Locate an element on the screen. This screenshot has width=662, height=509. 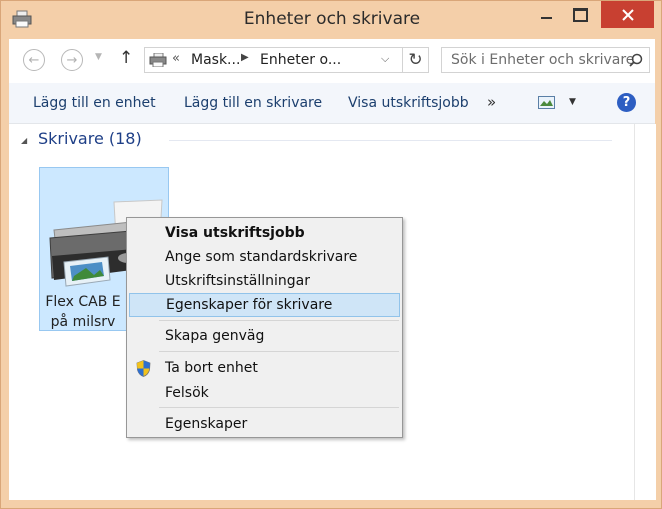
back-button: ← is located at coordinates (34, 60).